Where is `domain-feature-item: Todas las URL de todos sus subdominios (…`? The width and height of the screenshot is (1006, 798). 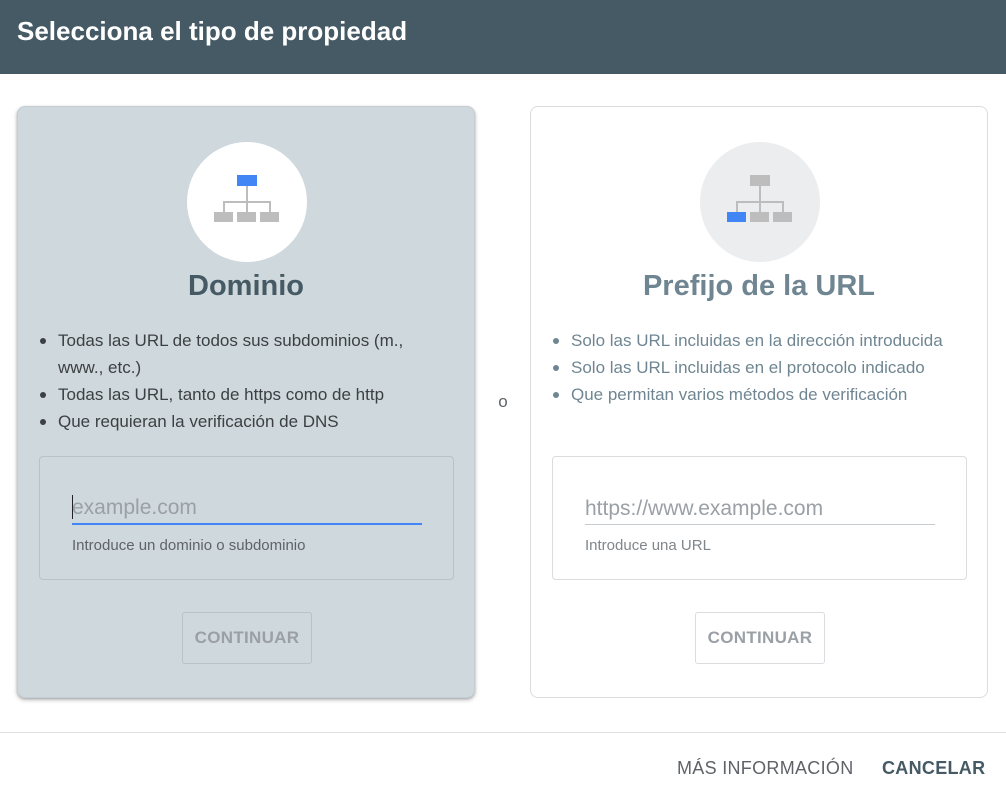 domain-feature-item: Todas las URL de todos sus subdominios (… is located at coordinates (244, 354).